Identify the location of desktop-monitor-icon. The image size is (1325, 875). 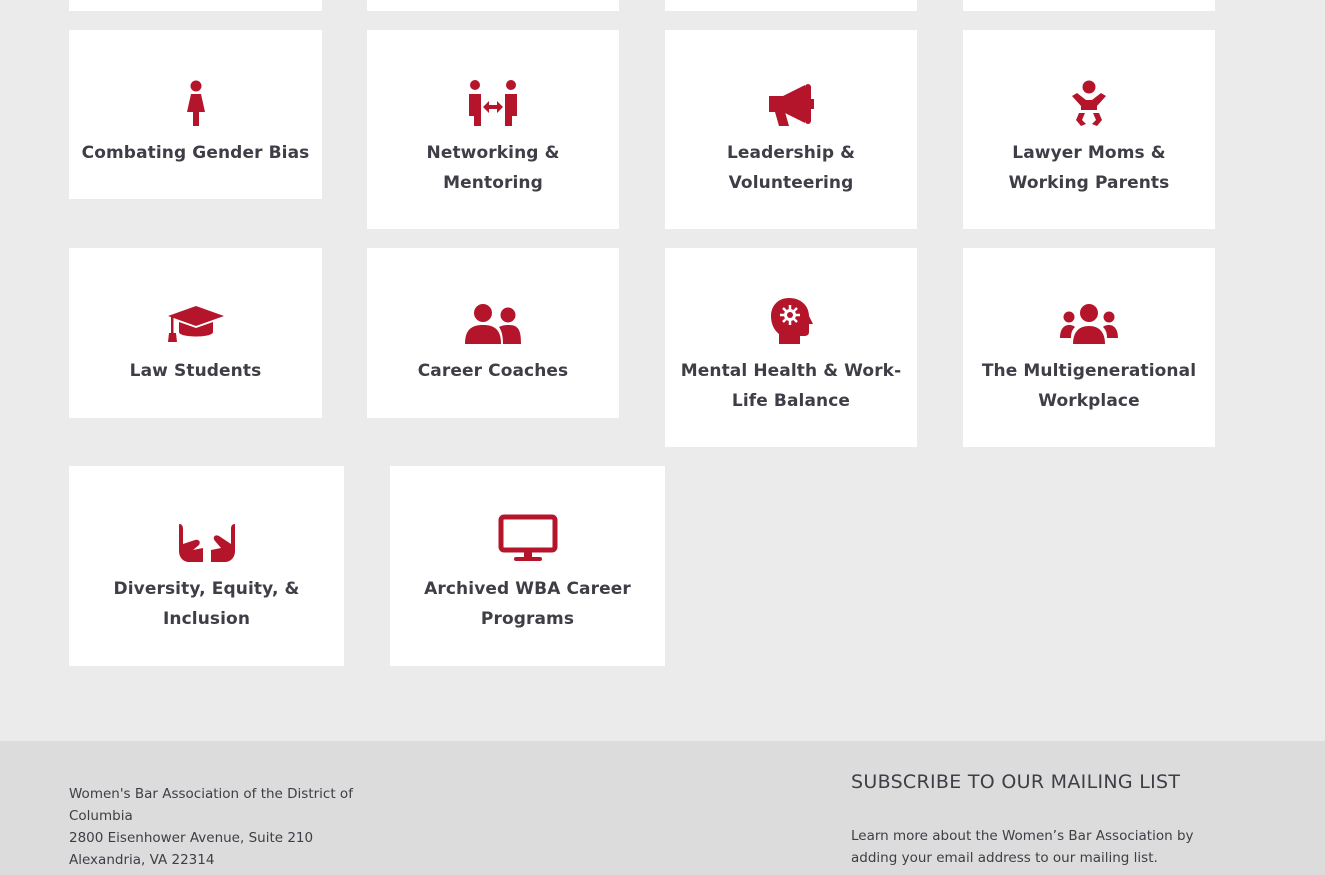
(528, 536).